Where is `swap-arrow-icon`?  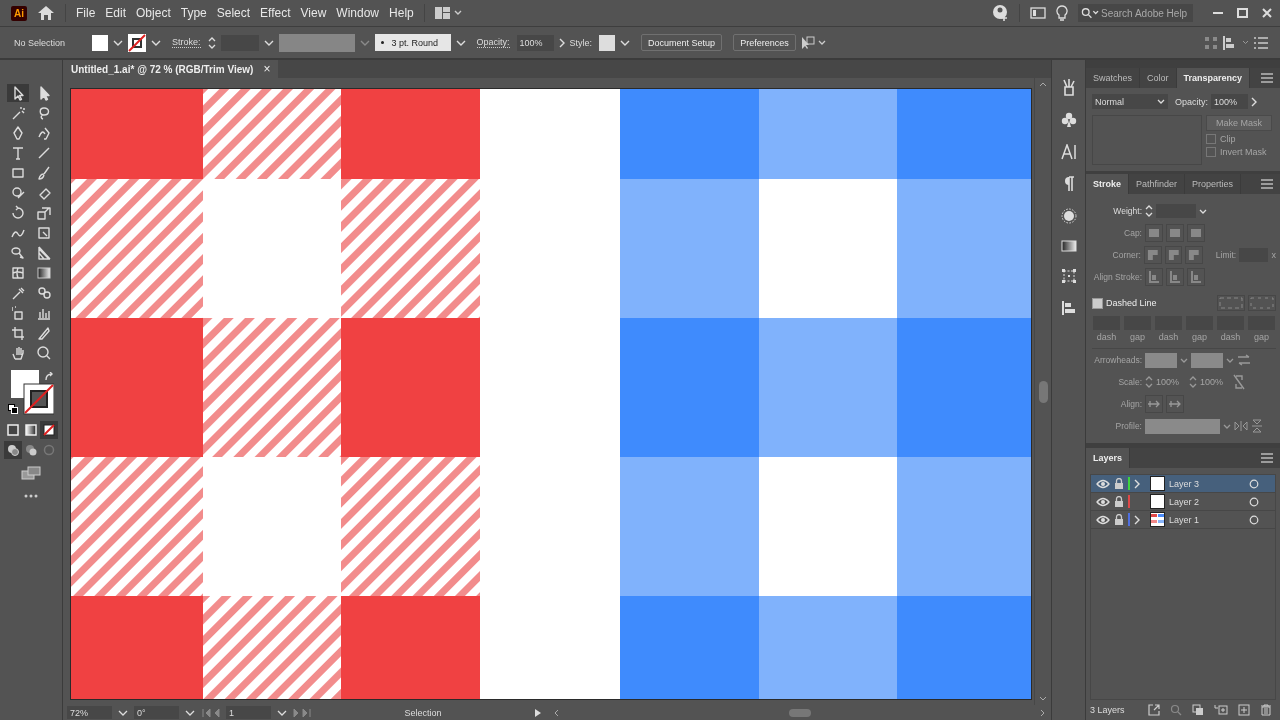
swap-arrow-icon is located at coordinates (49, 377).